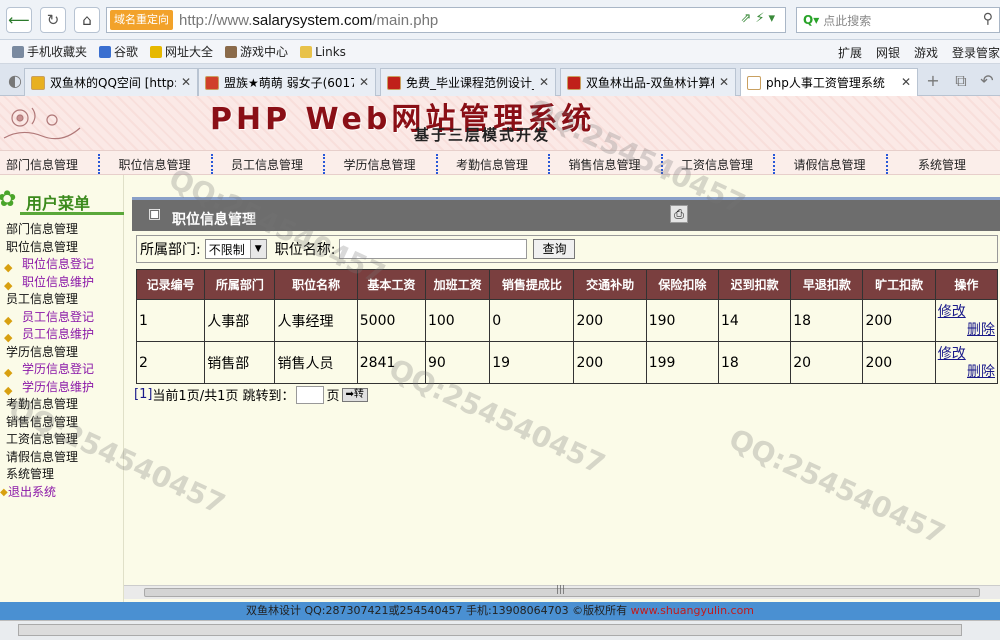 The height and width of the screenshot is (640, 1000). Describe the element at coordinates (58, 369) in the screenshot. I see `sidebar-item-label: 学历信息登记` at that location.